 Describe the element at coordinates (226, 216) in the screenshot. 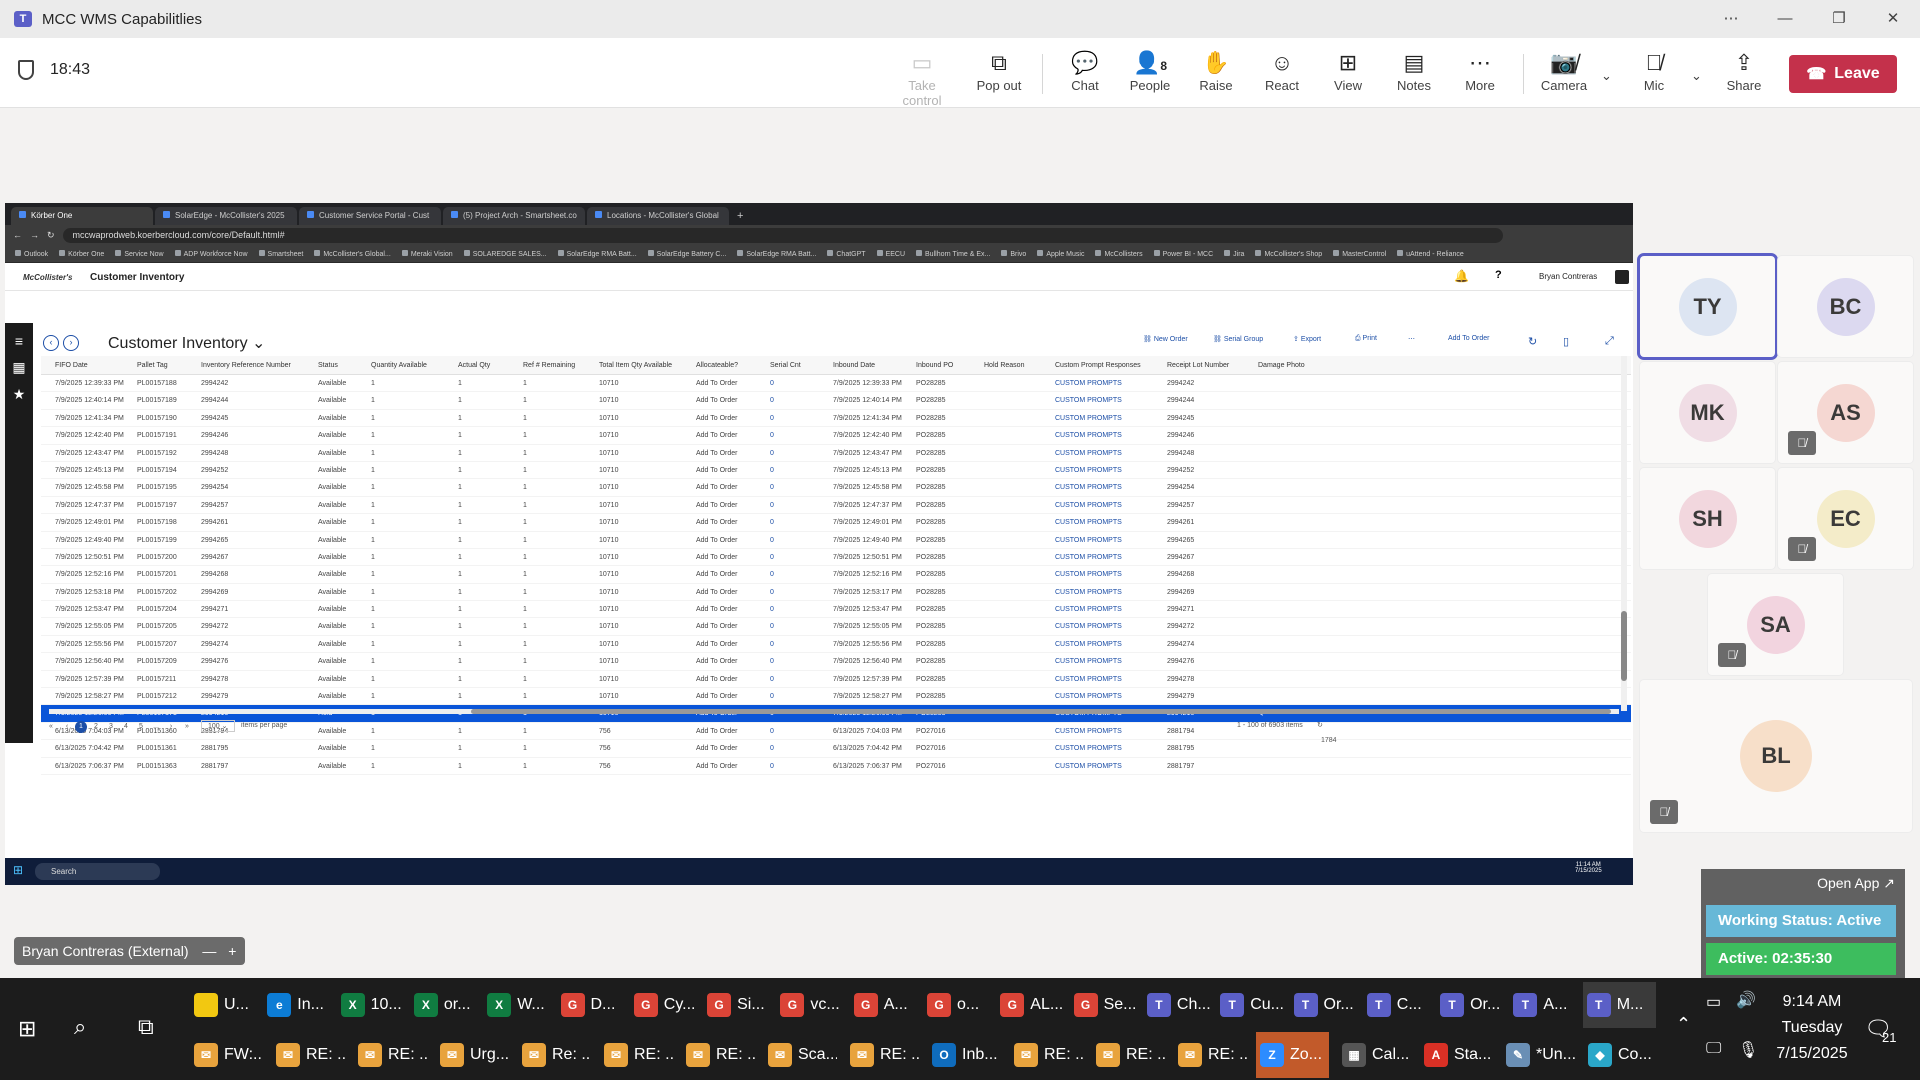

I see `browser-tab: SolarEdge - McCollister's 2025` at that location.